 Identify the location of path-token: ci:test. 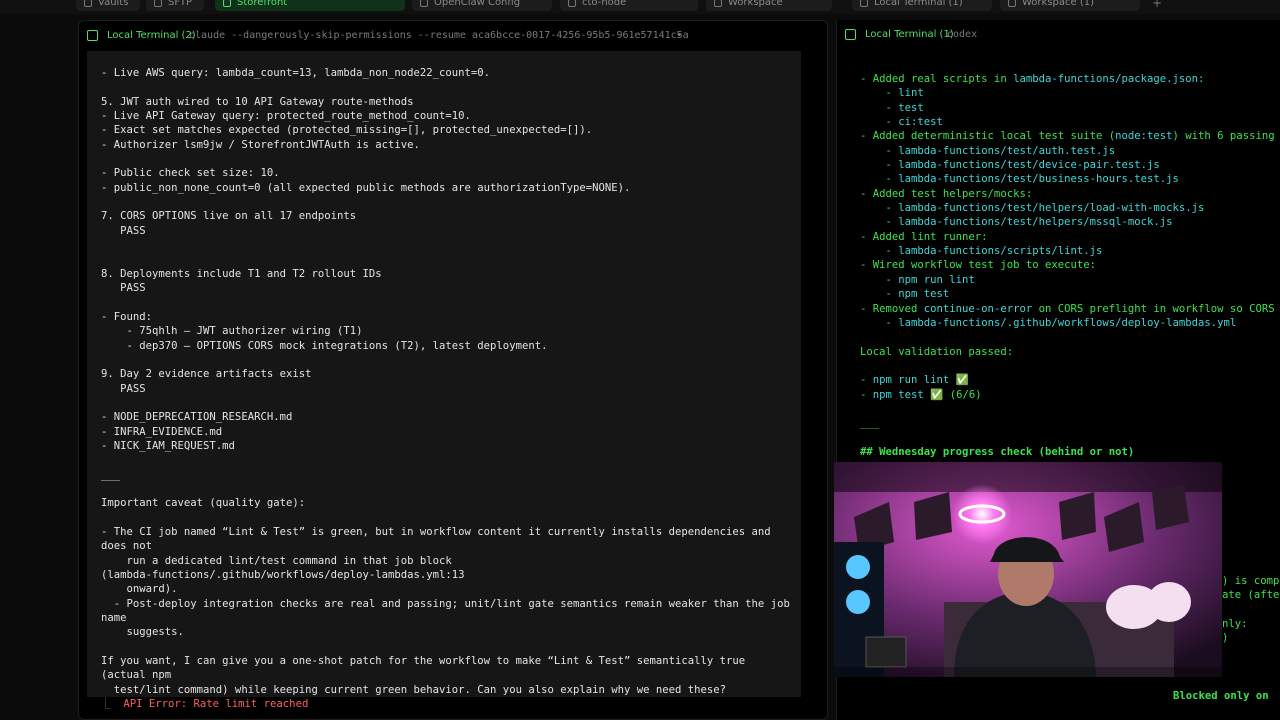
(920, 122).